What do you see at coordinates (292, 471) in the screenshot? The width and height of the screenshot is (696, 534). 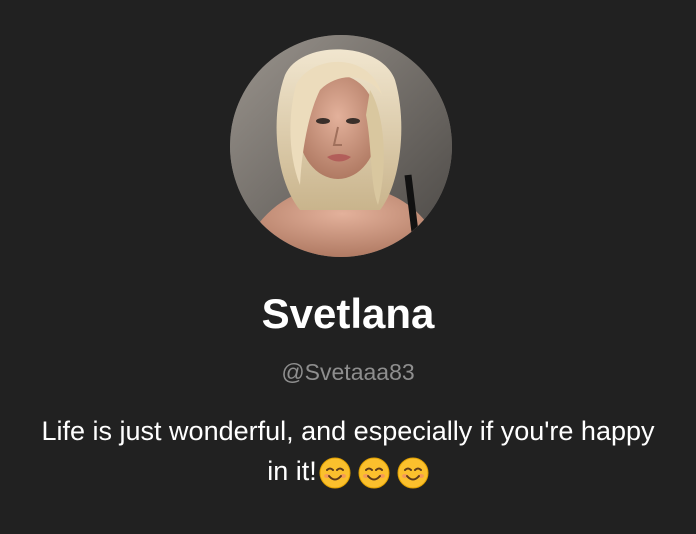 I see `bio-line-2-text: in it!` at bounding box center [292, 471].